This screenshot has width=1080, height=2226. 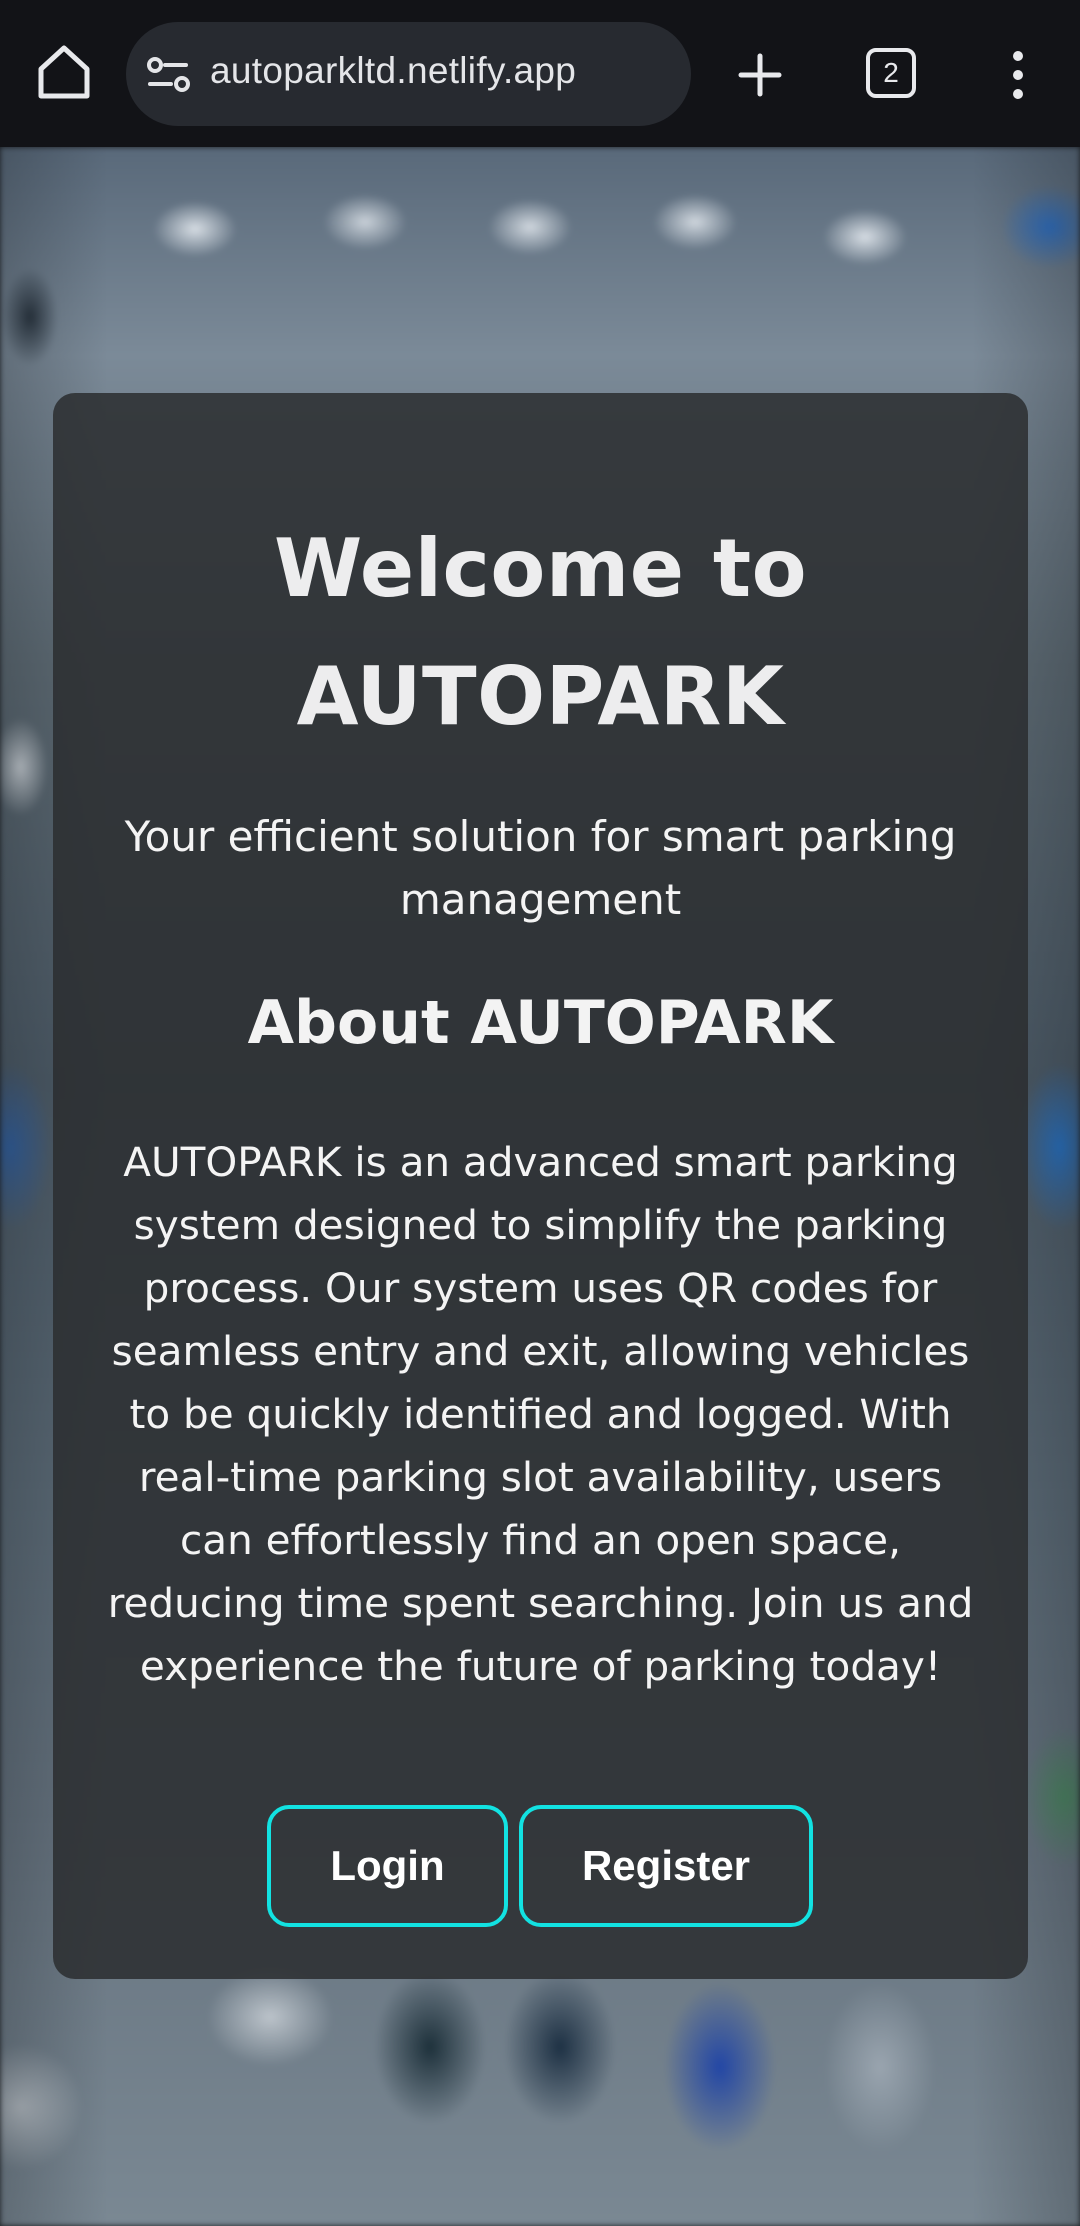 What do you see at coordinates (891, 73) in the screenshot?
I see `tab-switcher-icon: 2` at bounding box center [891, 73].